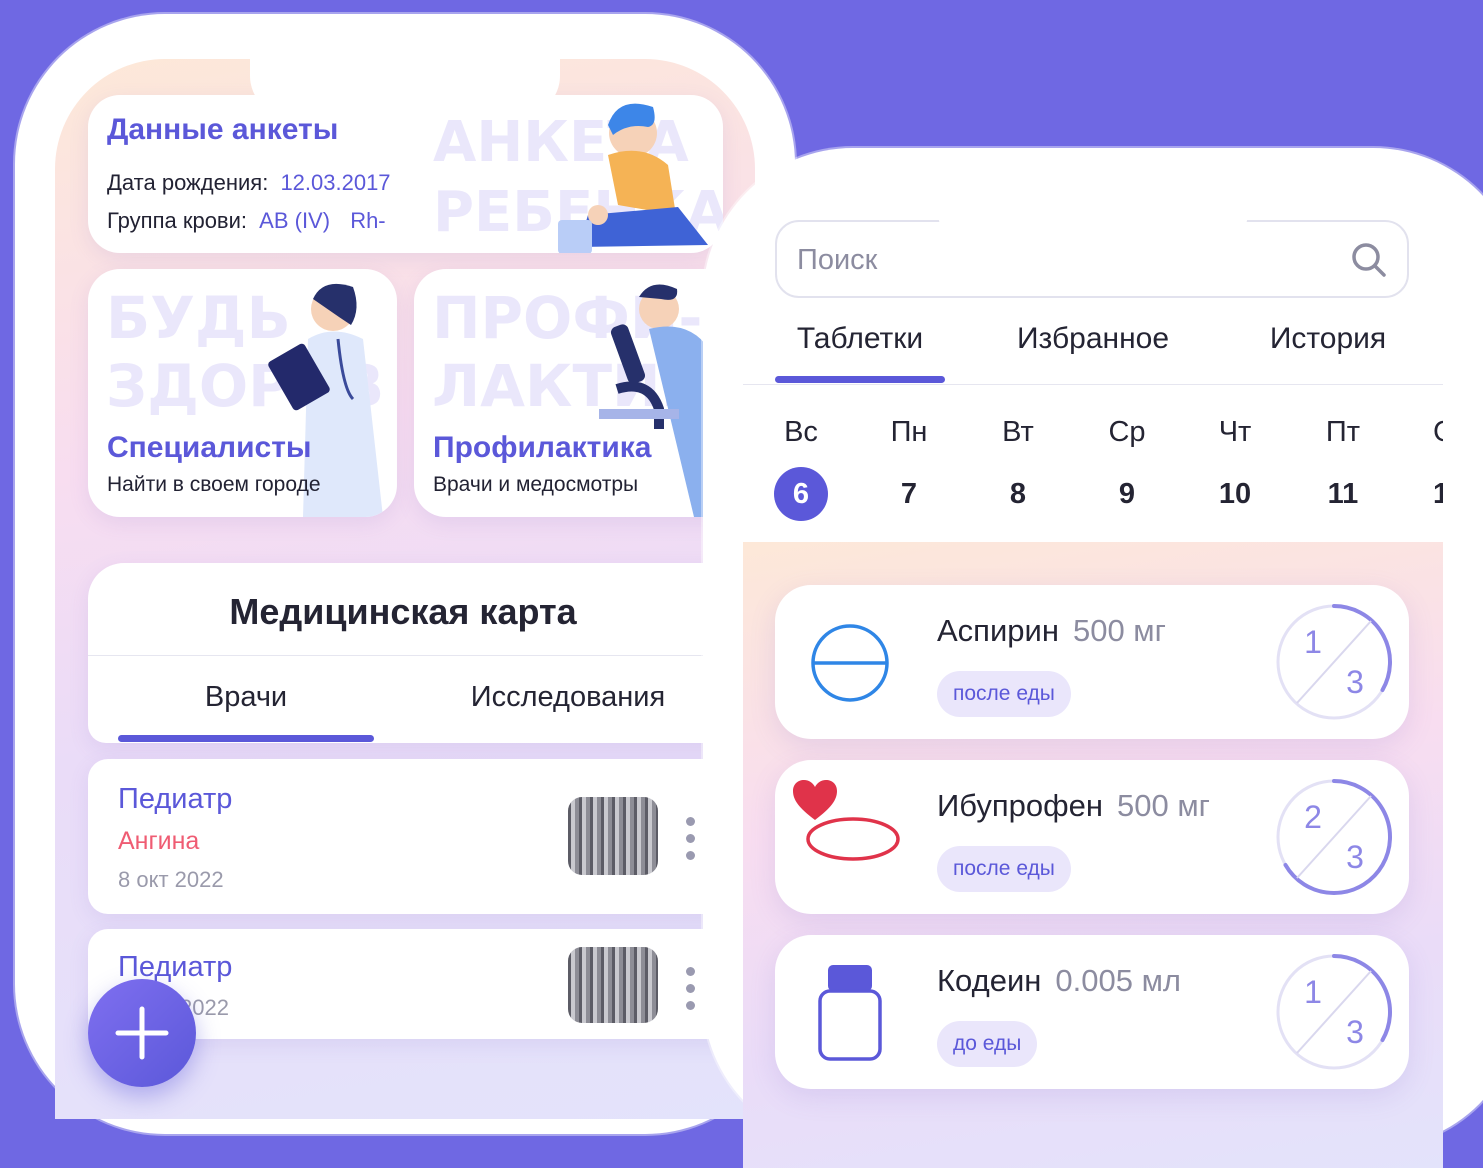  What do you see at coordinates (418, 836) in the screenshot?
I see `visit-item: Педиатр Ангина 8 окт 2022` at bounding box center [418, 836].